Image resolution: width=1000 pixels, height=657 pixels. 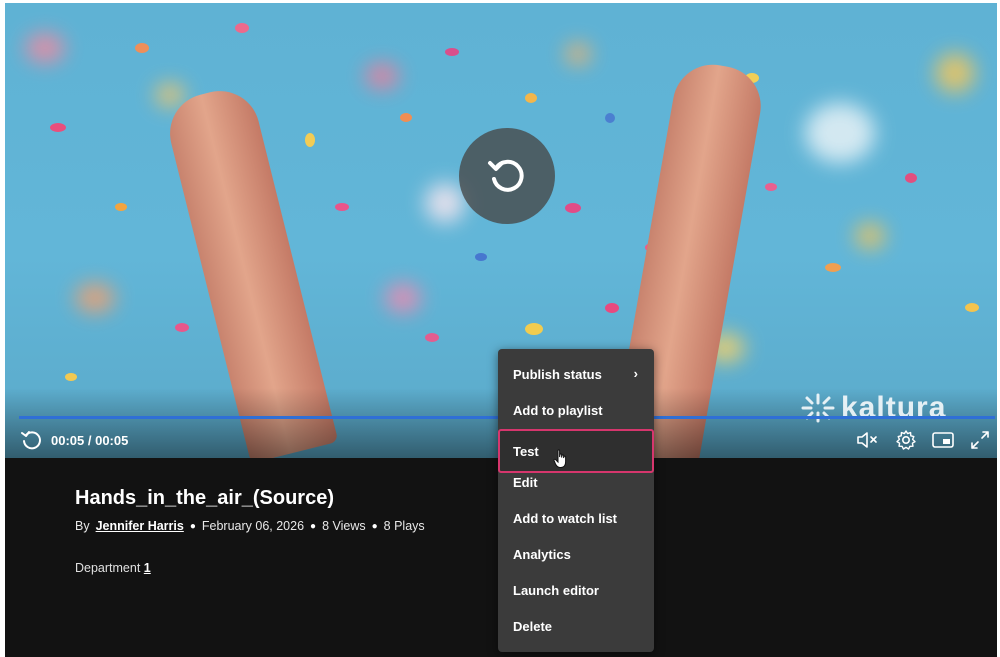 I want to click on mute-button, so click(x=868, y=440).